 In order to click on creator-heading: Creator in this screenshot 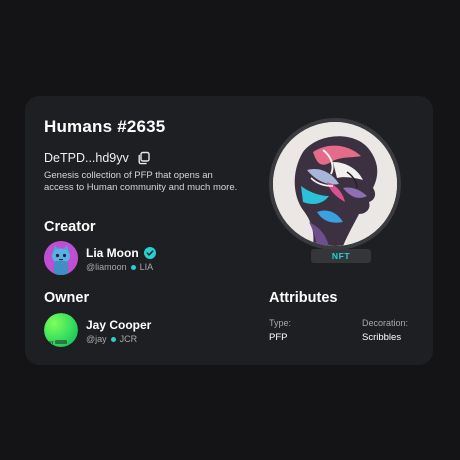, I will do `click(70, 227)`.